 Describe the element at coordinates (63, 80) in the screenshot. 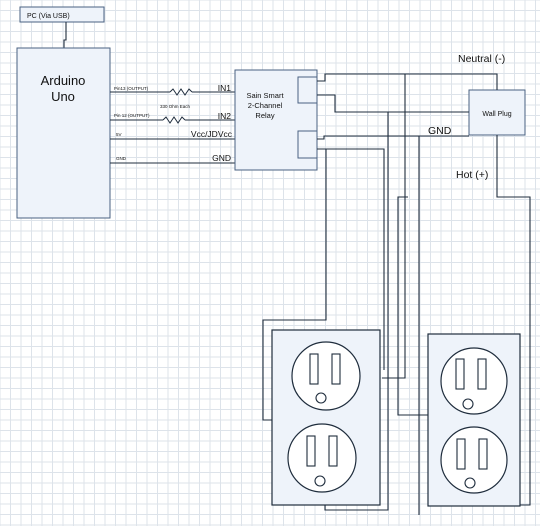

I see `arduino-title-line1: Arduino` at that location.